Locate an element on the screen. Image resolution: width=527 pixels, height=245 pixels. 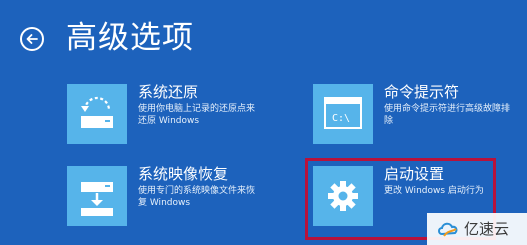
back-button is located at coordinates (32, 39).